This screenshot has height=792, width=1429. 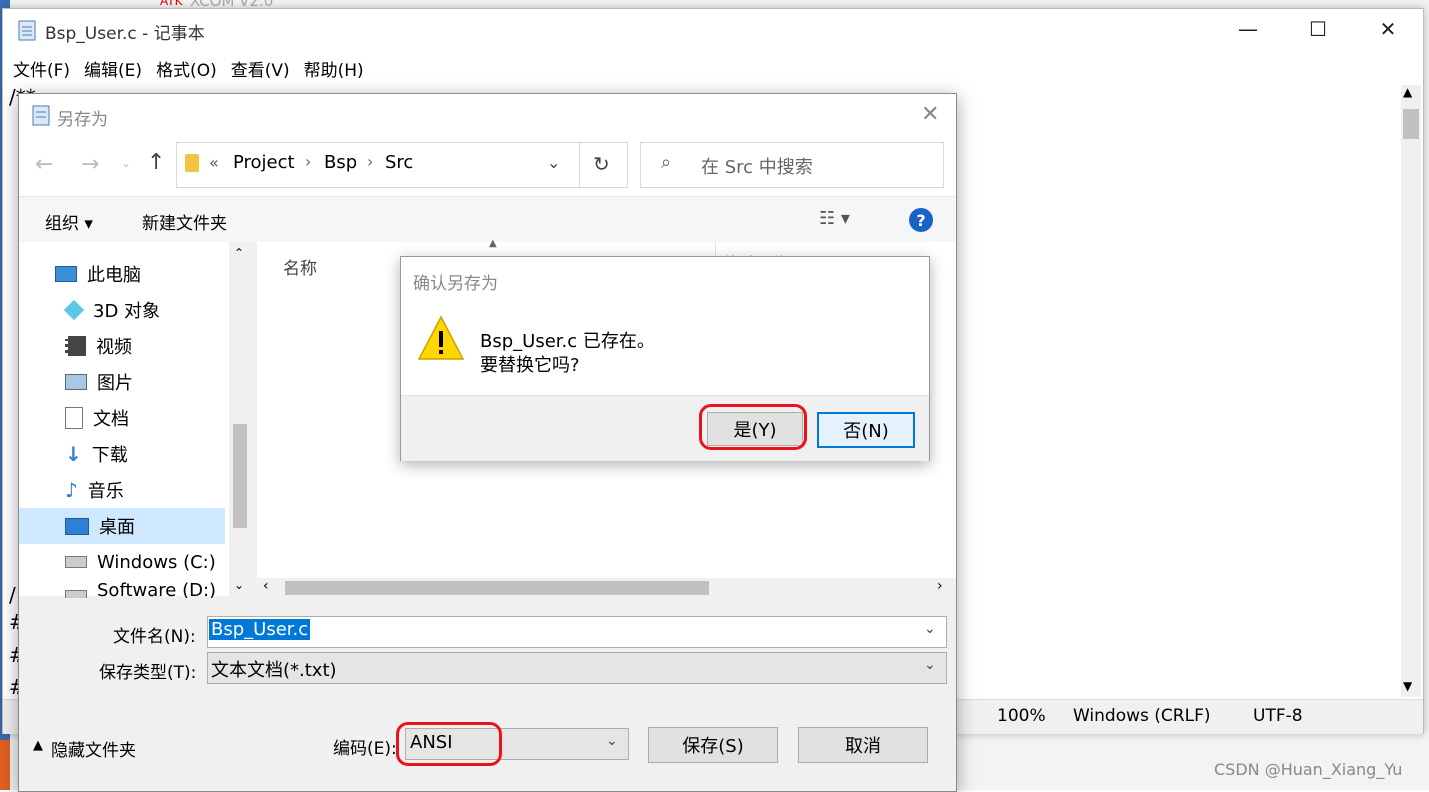 What do you see at coordinates (76, 382) in the screenshot?
I see `picture-icon` at bounding box center [76, 382].